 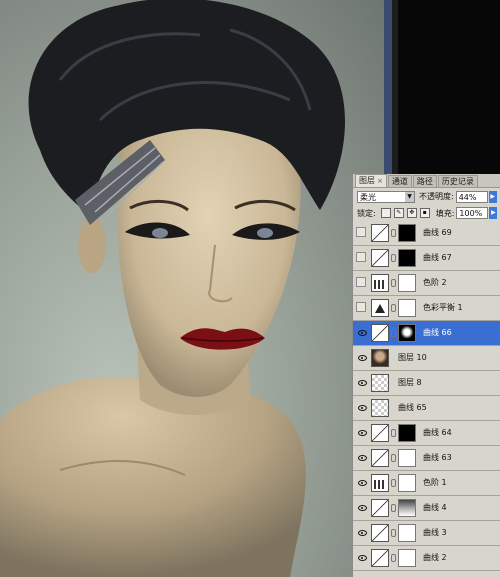 What do you see at coordinates (446, 87) in the screenshot?
I see `workspace-dark-area` at bounding box center [446, 87].